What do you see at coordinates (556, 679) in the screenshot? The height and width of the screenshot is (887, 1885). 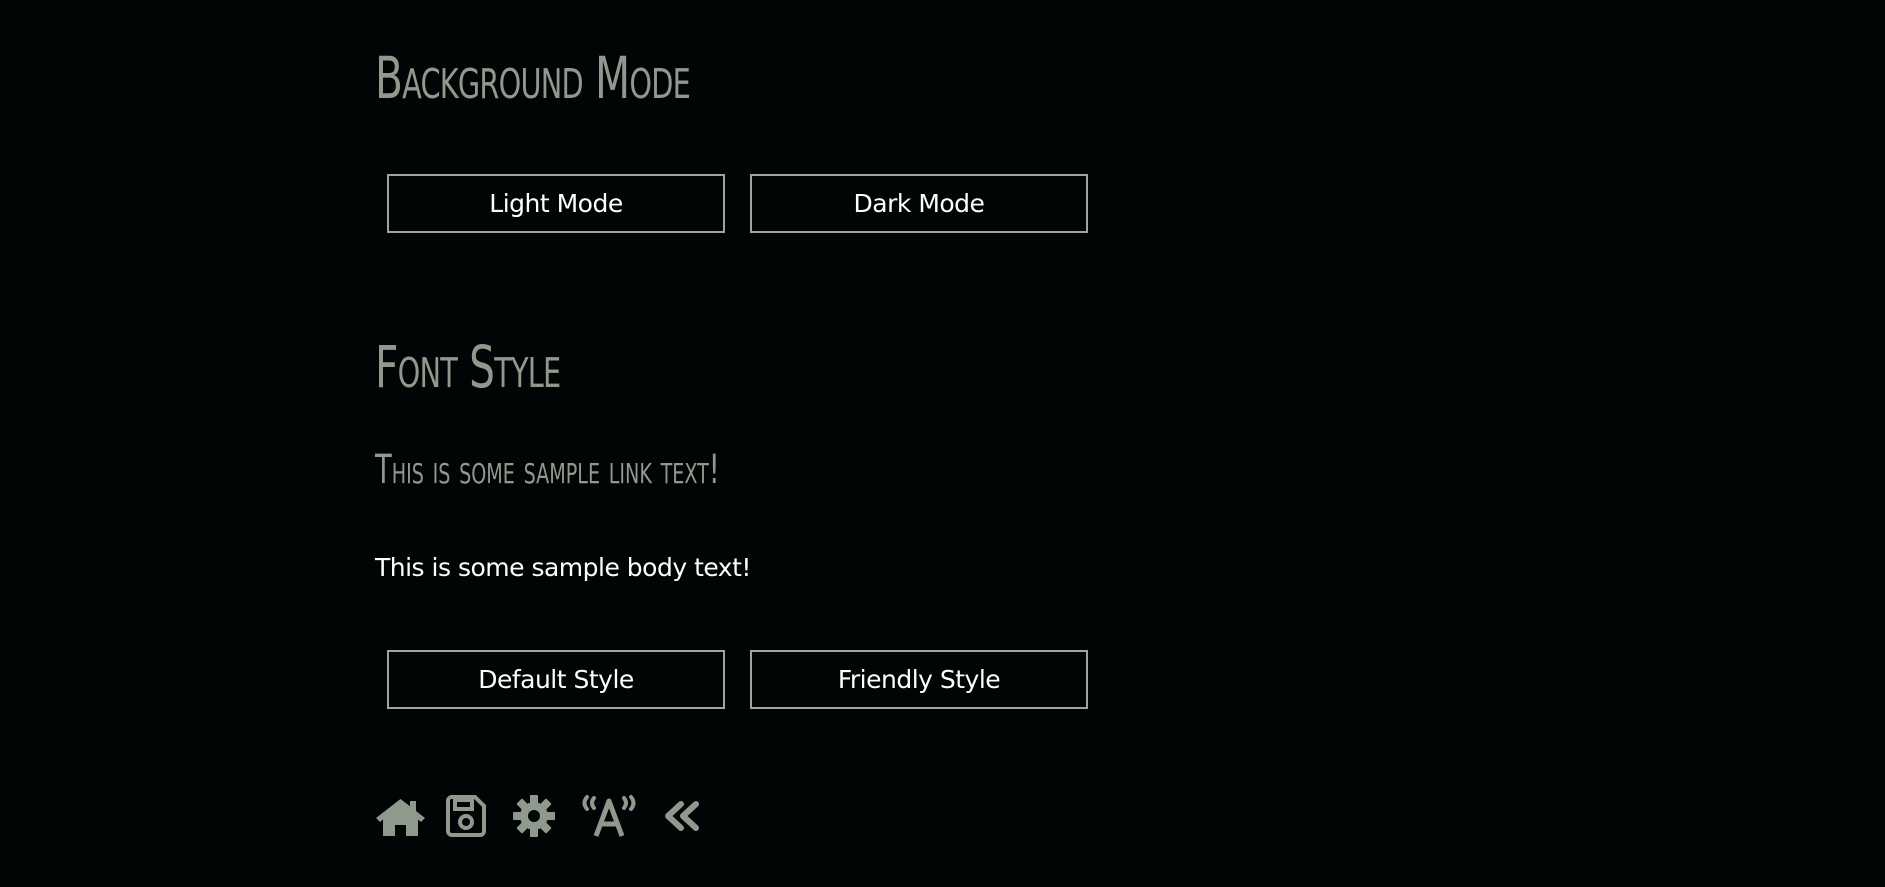 I see `default-style-button: Default Style` at bounding box center [556, 679].